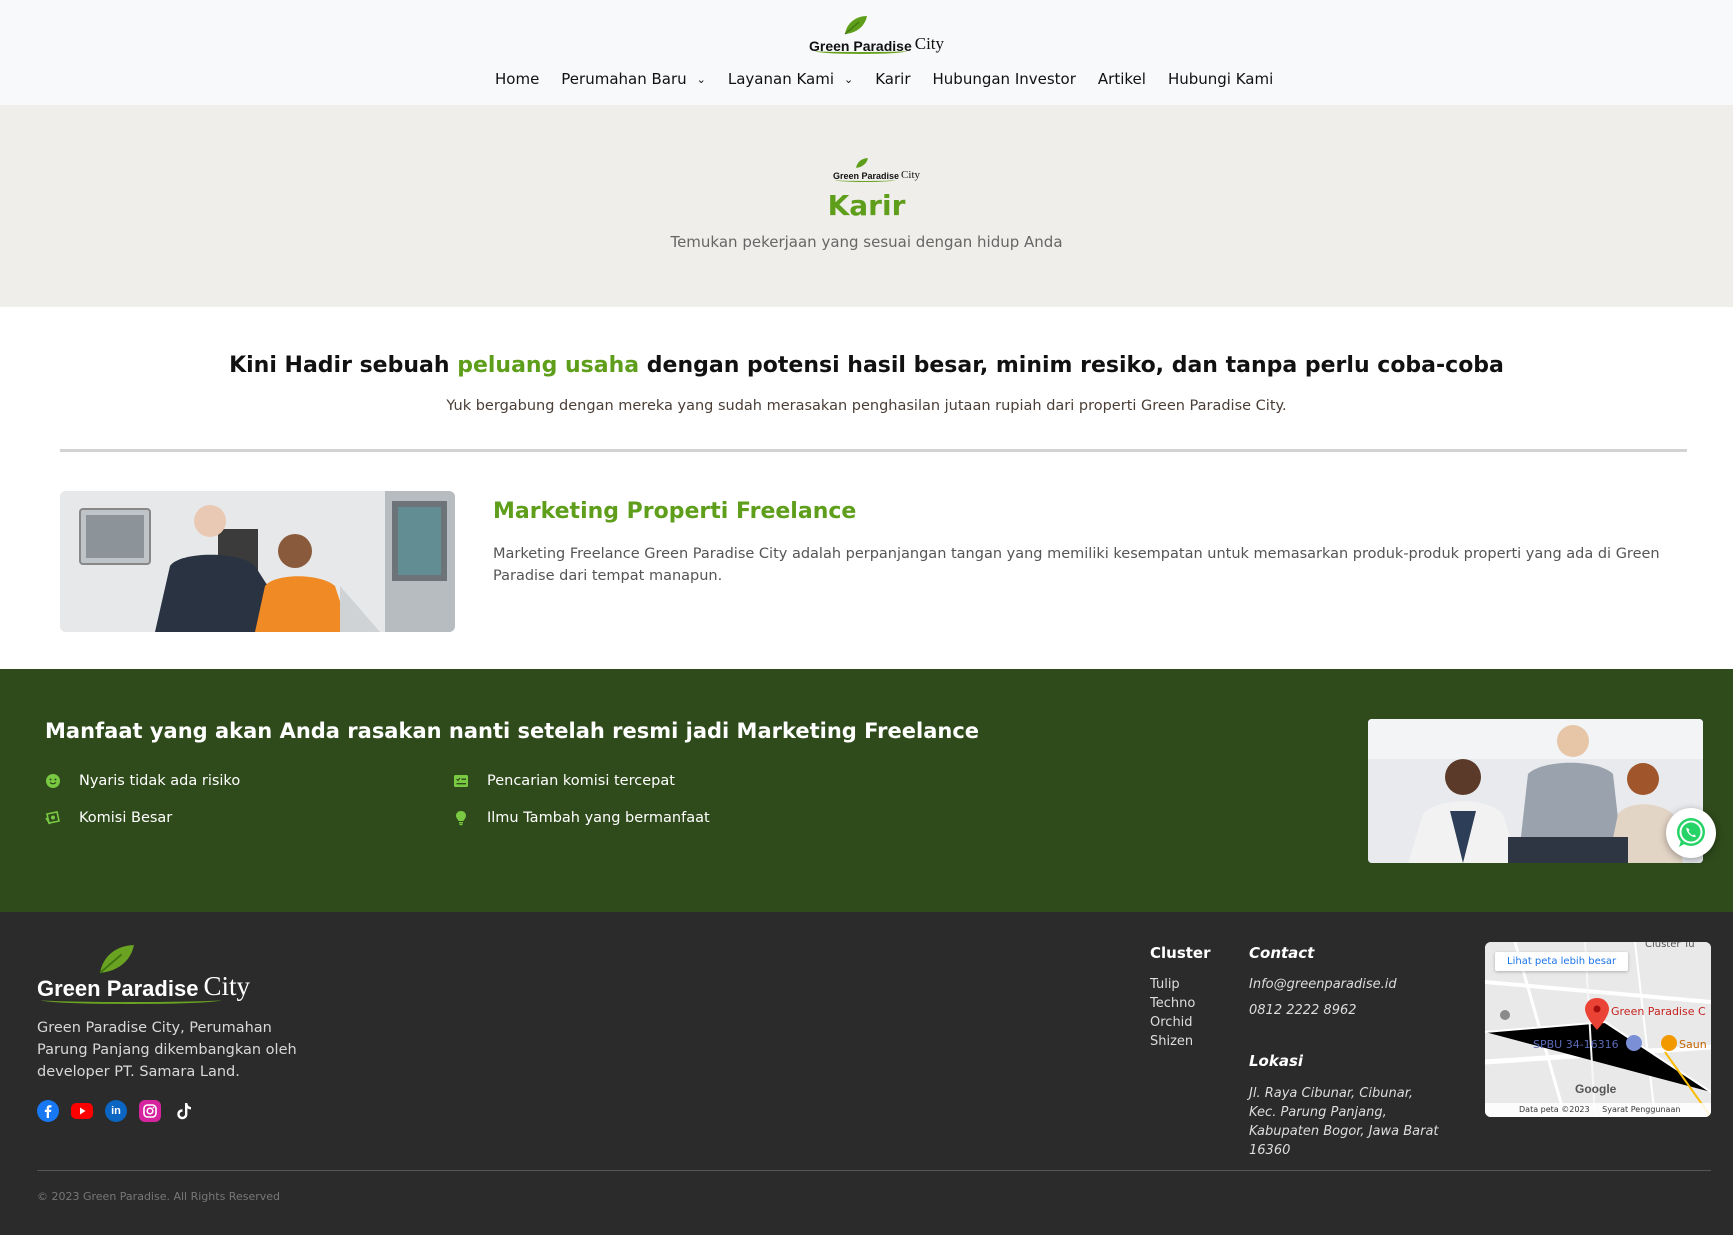  I want to click on map-place-label: Green Paradise C, so click(1658, 1011).